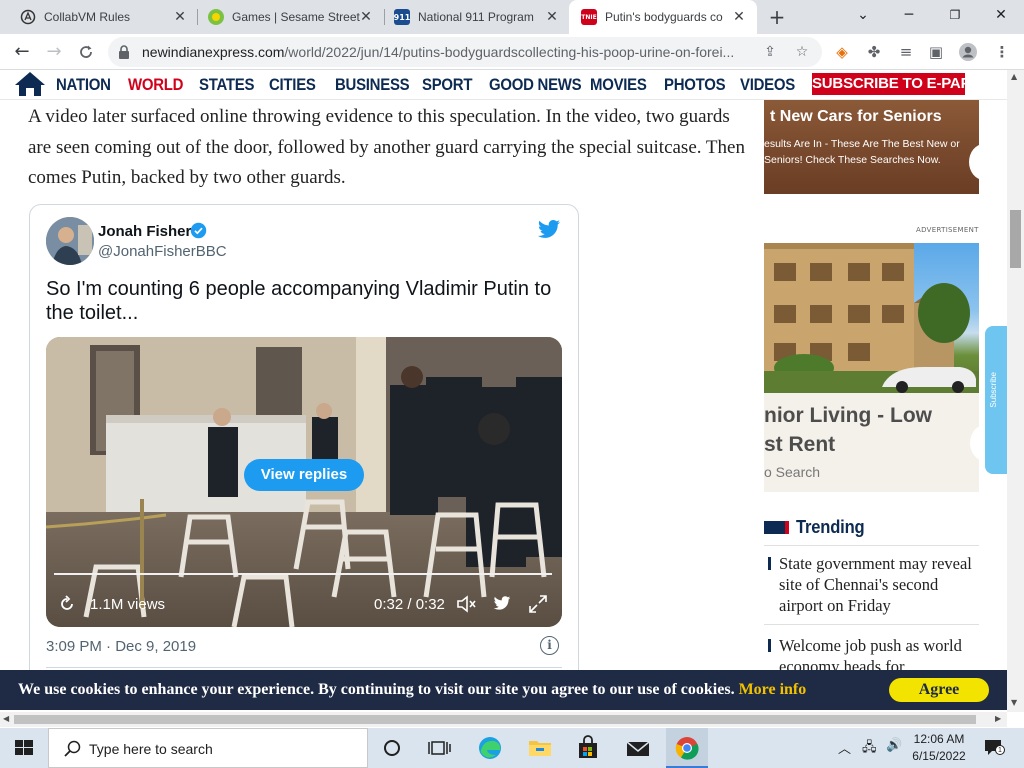 The height and width of the screenshot is (768, 1024). What do you see at coordinates (495, 719) in the screenshot?
I see `horizontal-scroll-thumb` at bounding box center [495, 719].